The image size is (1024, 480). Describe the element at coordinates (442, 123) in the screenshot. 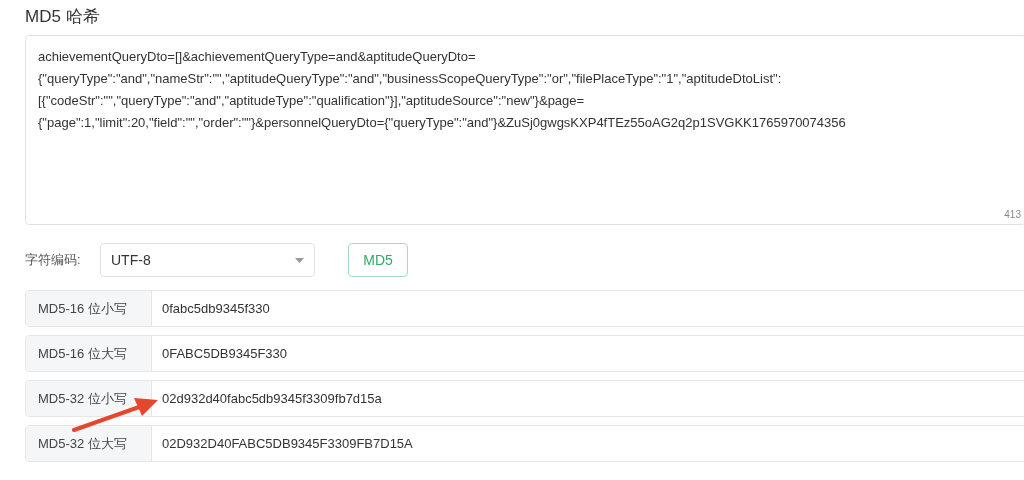

I see `input-text-line: {"page":1,"limit":20,"field":"","order":""}&personnelQueryDto={"queryType":"and"}&ZuSj0gwgsKXP4fTEz55oAG2q2p1SVGKK1765970074356` at that location.